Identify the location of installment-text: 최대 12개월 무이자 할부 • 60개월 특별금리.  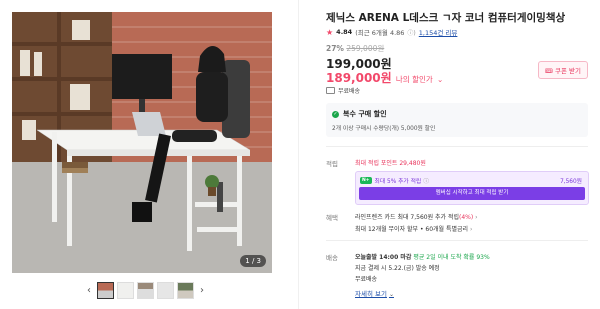
(412, 229).